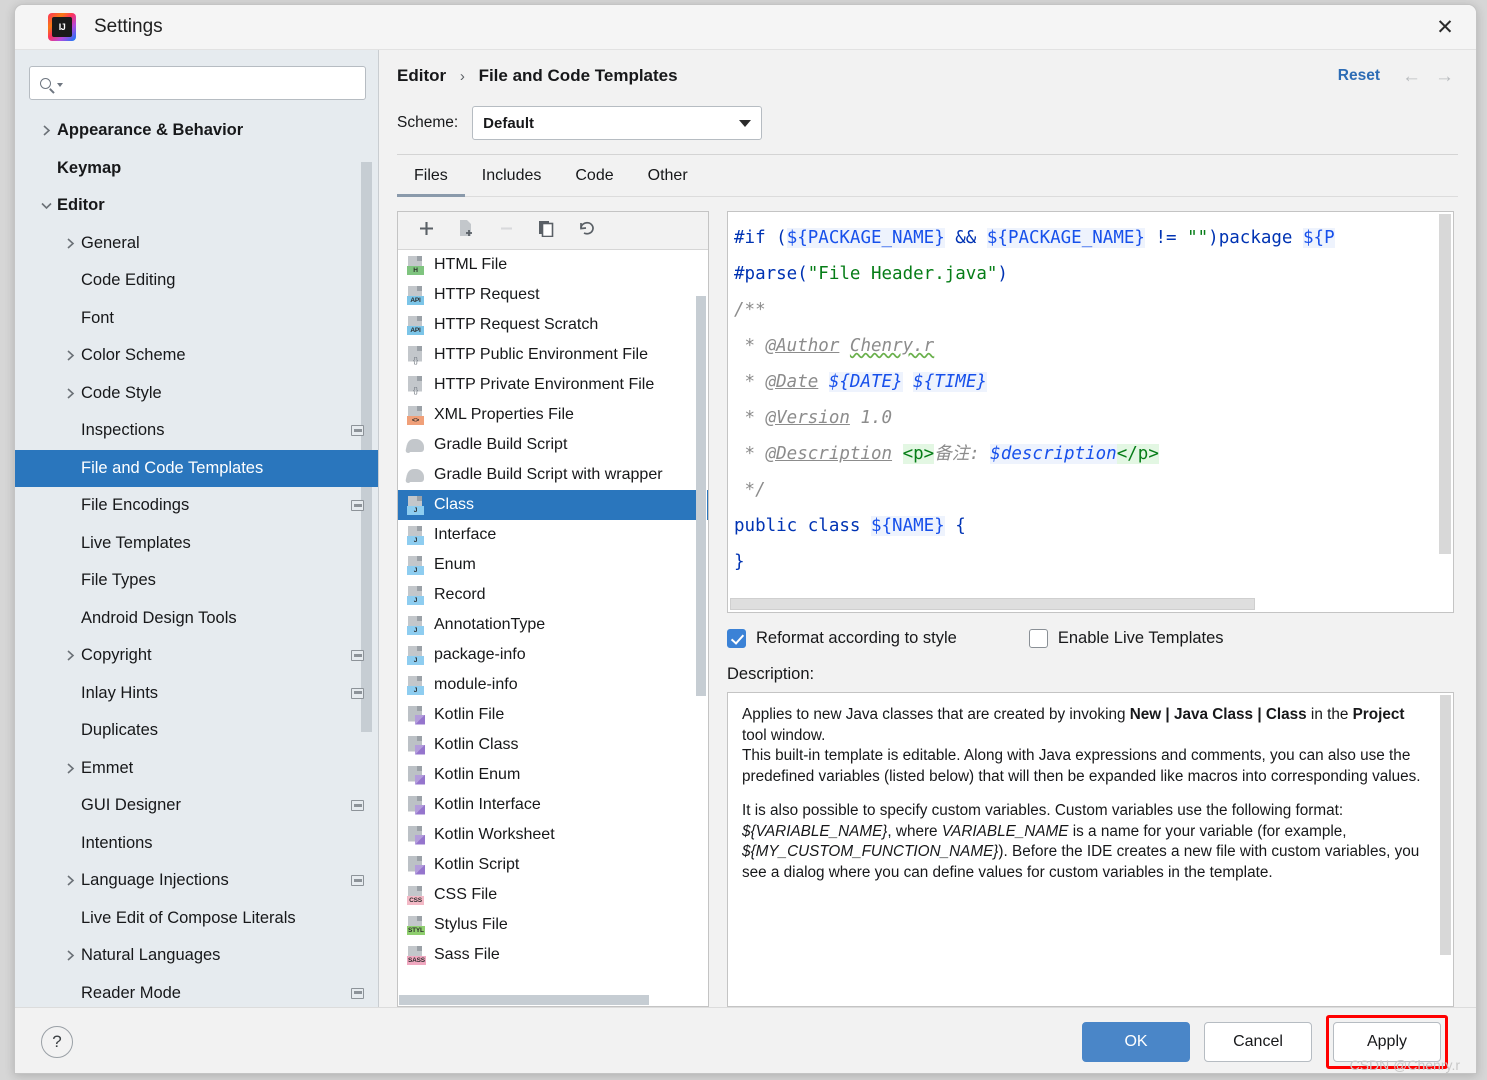 This screenshot has width=1487, height=1080. Describe the element at coordinates (553, 955) in the screenshot. I see `template-list-item: SASS Sass File` at that location.